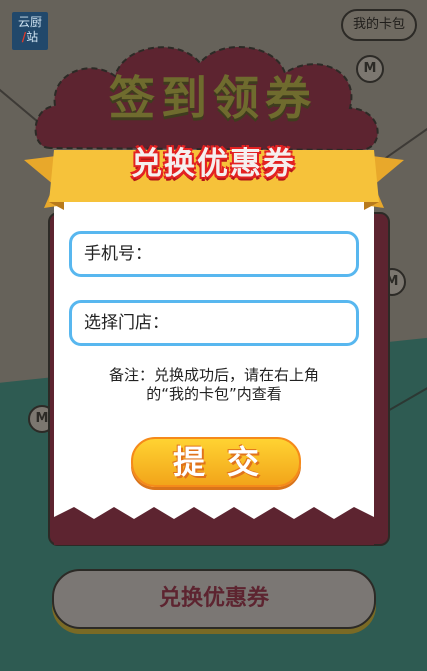  Describe the element at coordinates (213, 164) in the screenshot. I see `modal-title: 兑换优惠券` at that location.